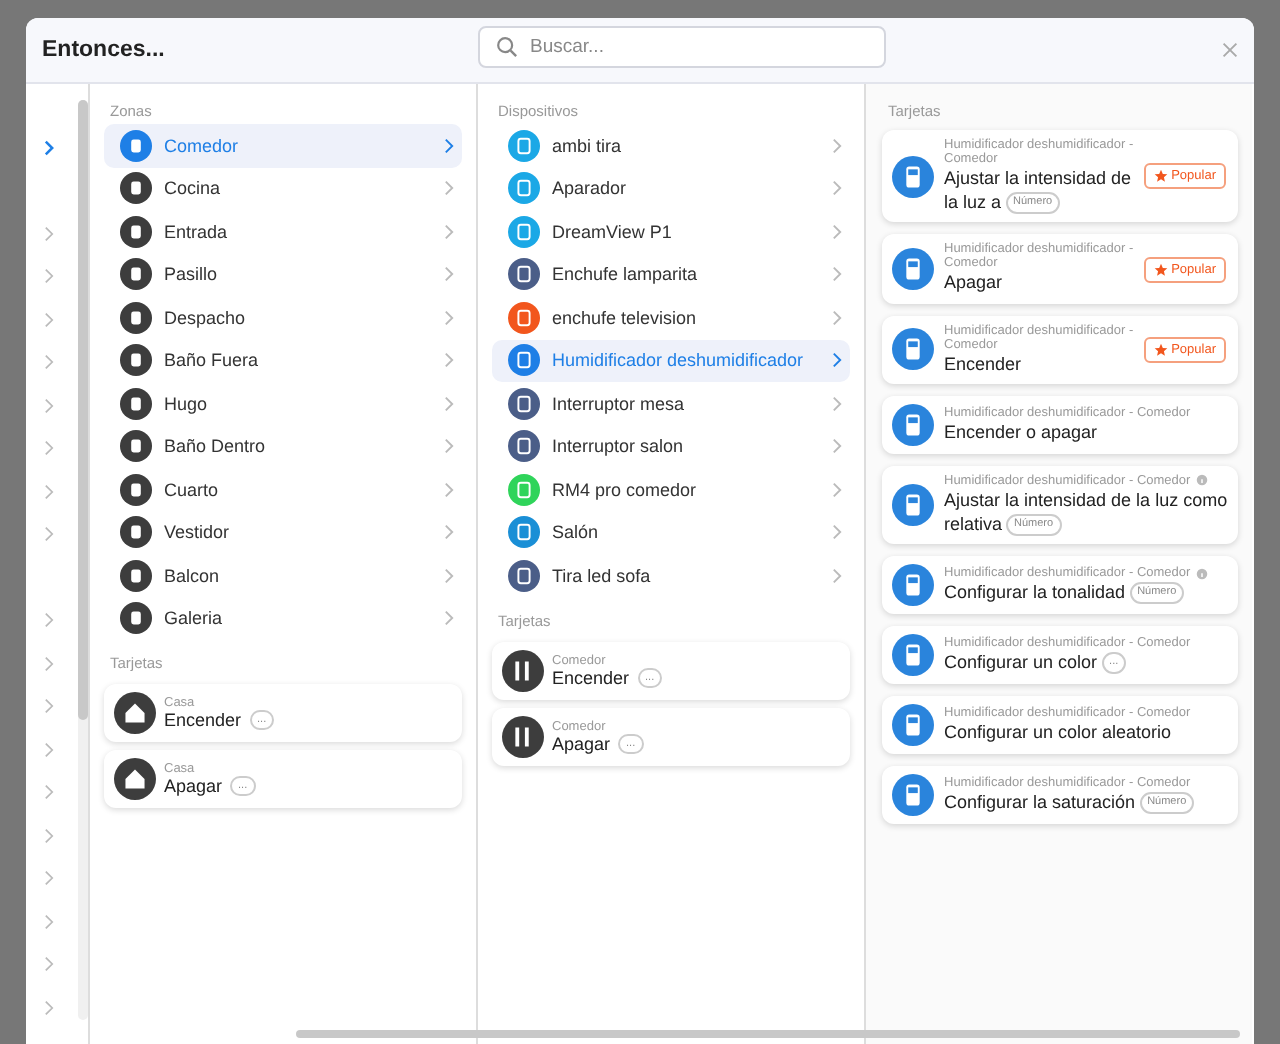 This screenshot has width=1280, height=1044. I want to click on card-title: Configurar un color aleatorio, so click(1059, 732).